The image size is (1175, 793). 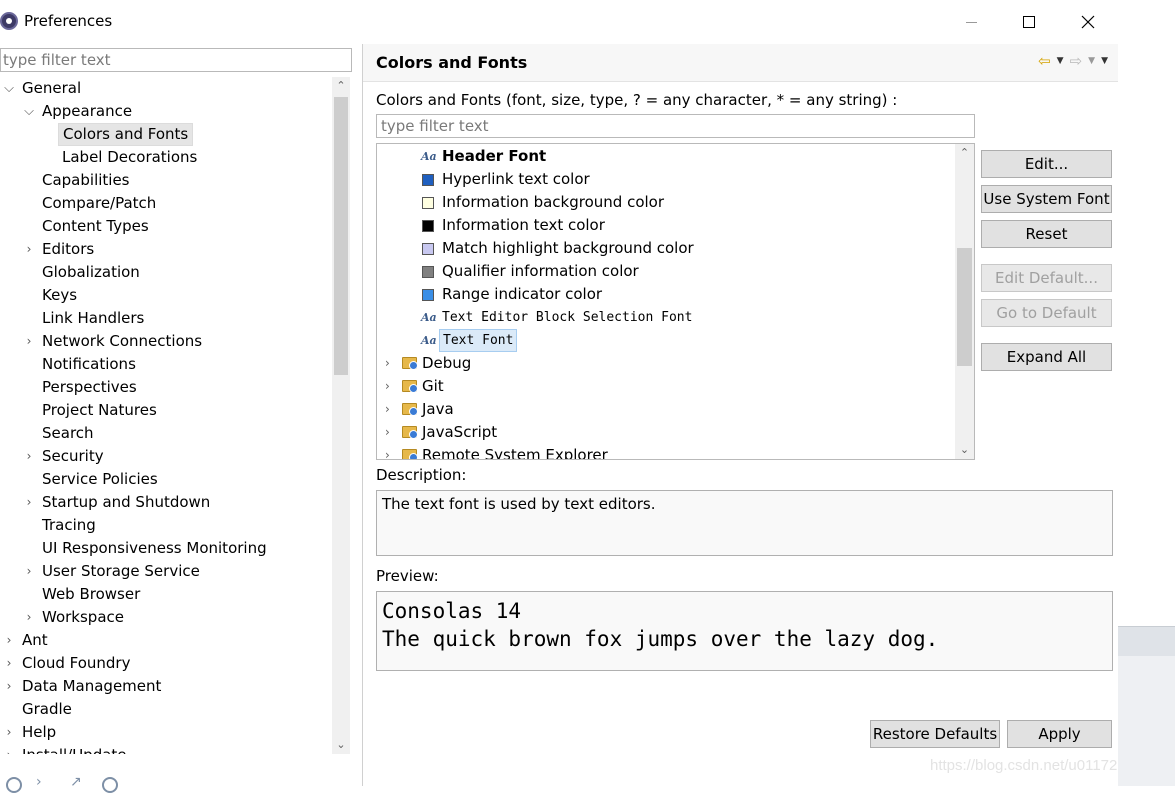 What do you see at coordinates (91, 594) in the screenshot?
I see `tree-item-label: Web Browser` at bounding box center [91, 594].